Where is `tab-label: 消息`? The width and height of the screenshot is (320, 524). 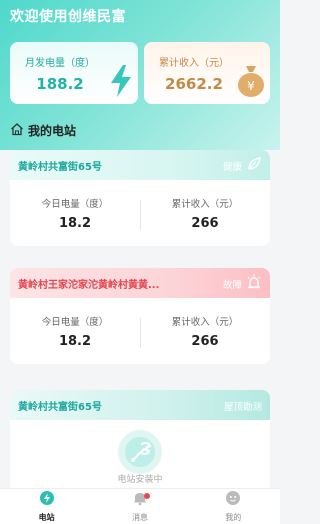 tab-label: 消息 is located at coordinates (139, 517).